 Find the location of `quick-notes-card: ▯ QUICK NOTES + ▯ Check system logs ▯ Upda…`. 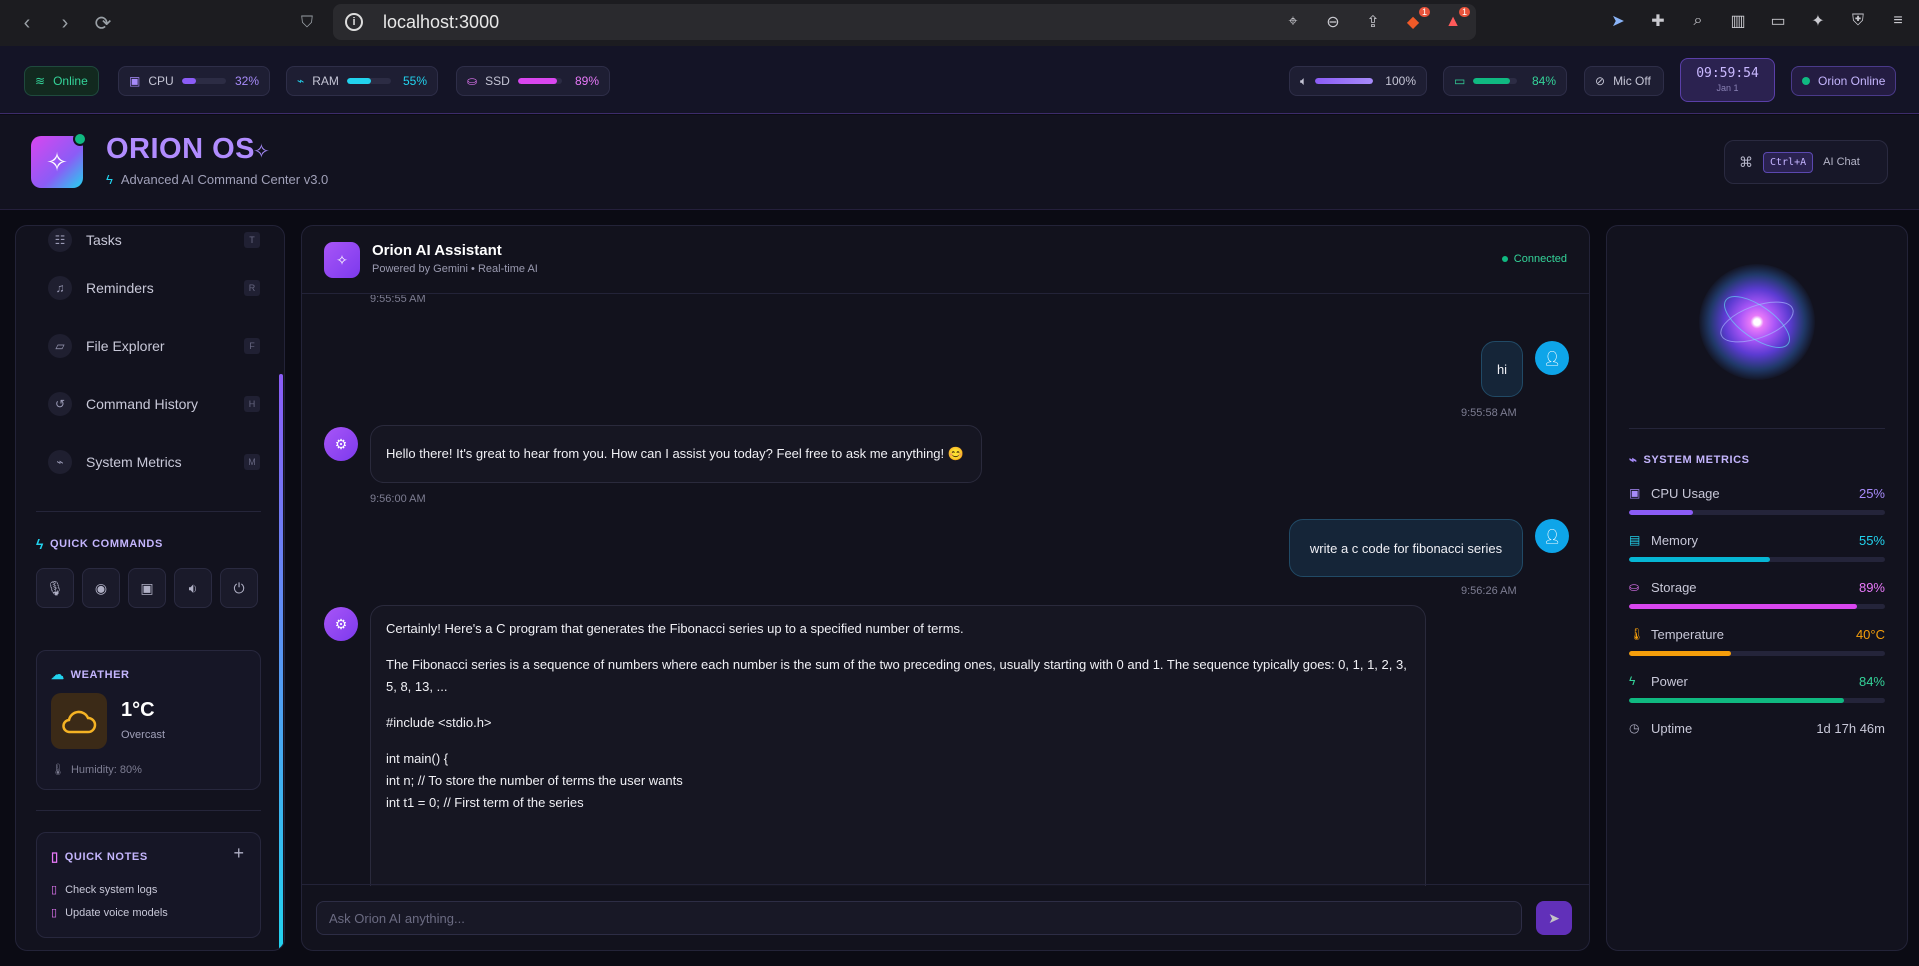

quick-notes-card: ▯ QUICK NOTES + ▯ Check system logs ▯ Upda… is located at coordinates (148, 885).